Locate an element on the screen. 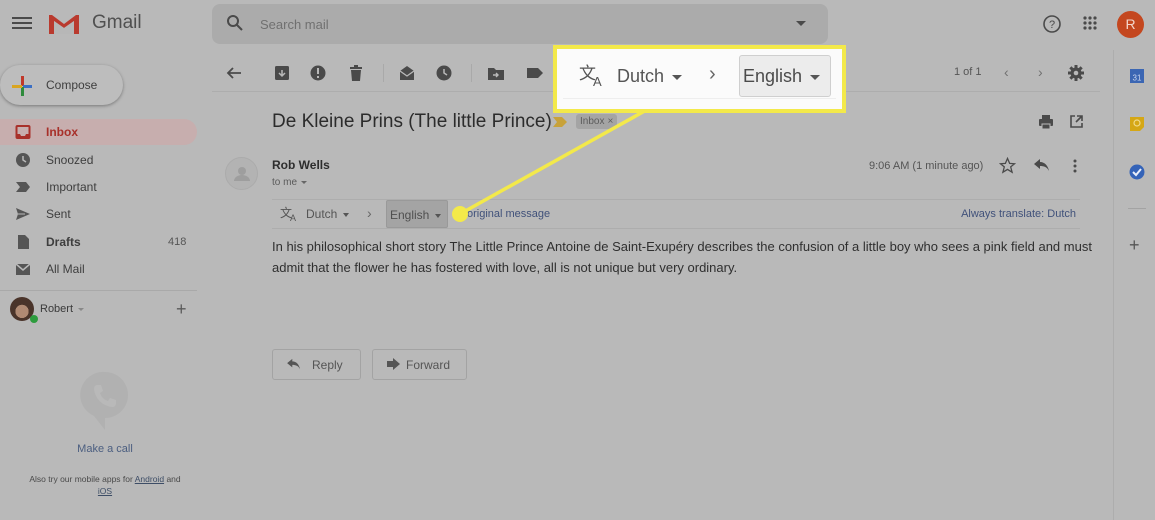 The height and width of the screenshot is (520, 1155). next-page-button: › is located at coordinates (1040, 72).